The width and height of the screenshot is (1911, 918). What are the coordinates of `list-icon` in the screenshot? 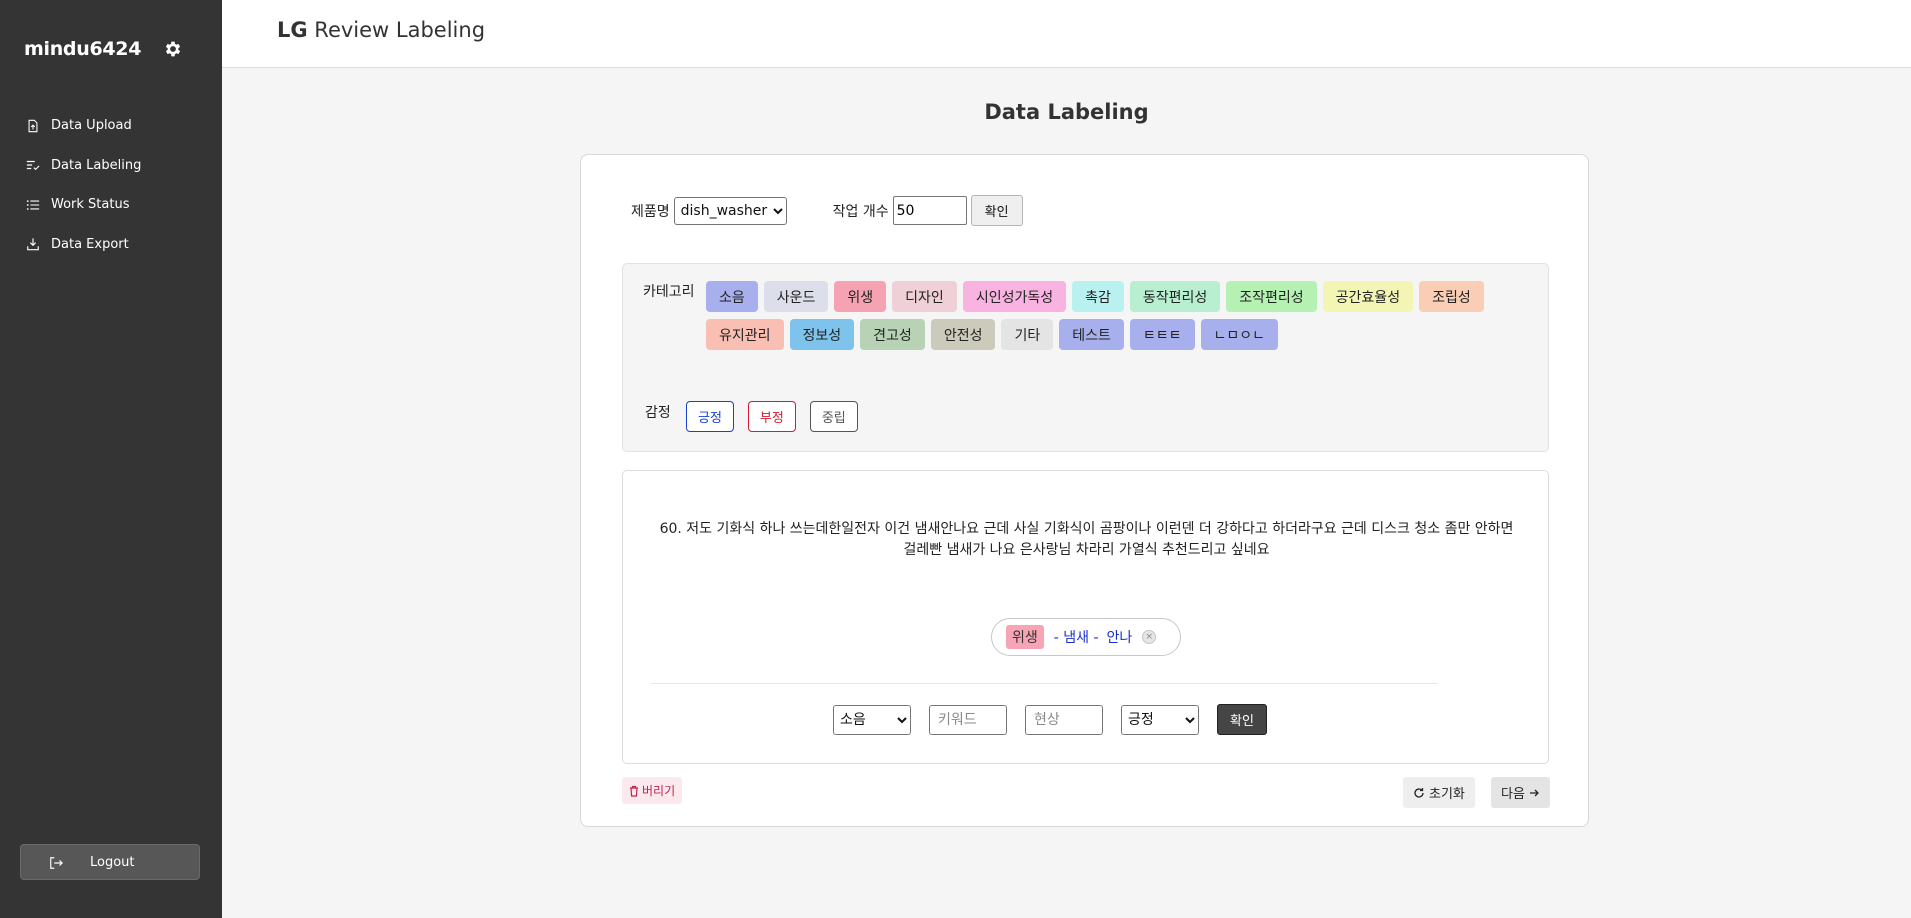 It's located at (33, 204).